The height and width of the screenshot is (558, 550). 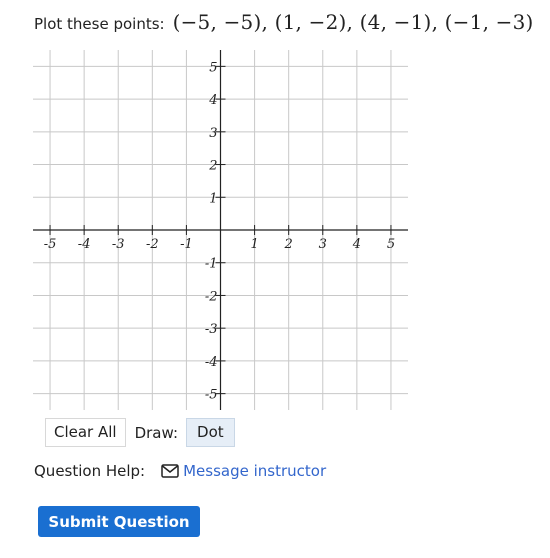 I want to click on x-tick-label: 1, so click(x=254, y=244).